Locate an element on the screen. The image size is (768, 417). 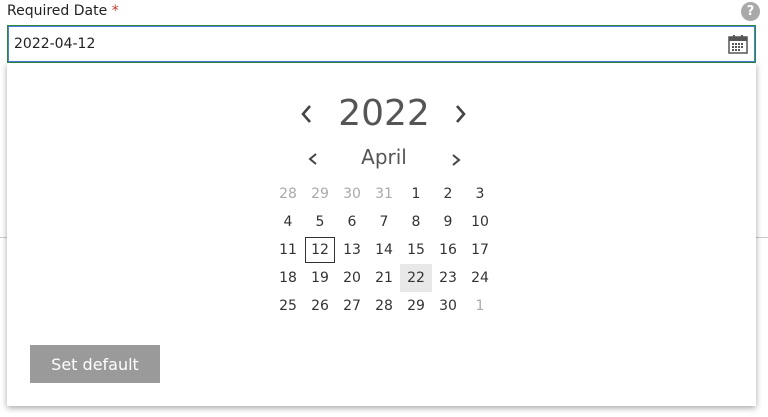
day-cell: 24 is located at coordinates (480, 278).